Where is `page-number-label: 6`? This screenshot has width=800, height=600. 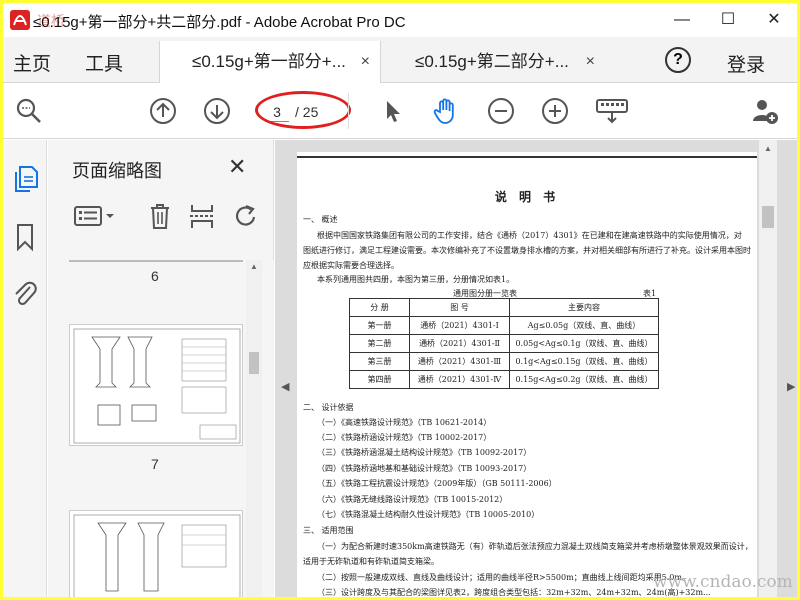
page-number-label: 6 is located at coordinates (155, 276).